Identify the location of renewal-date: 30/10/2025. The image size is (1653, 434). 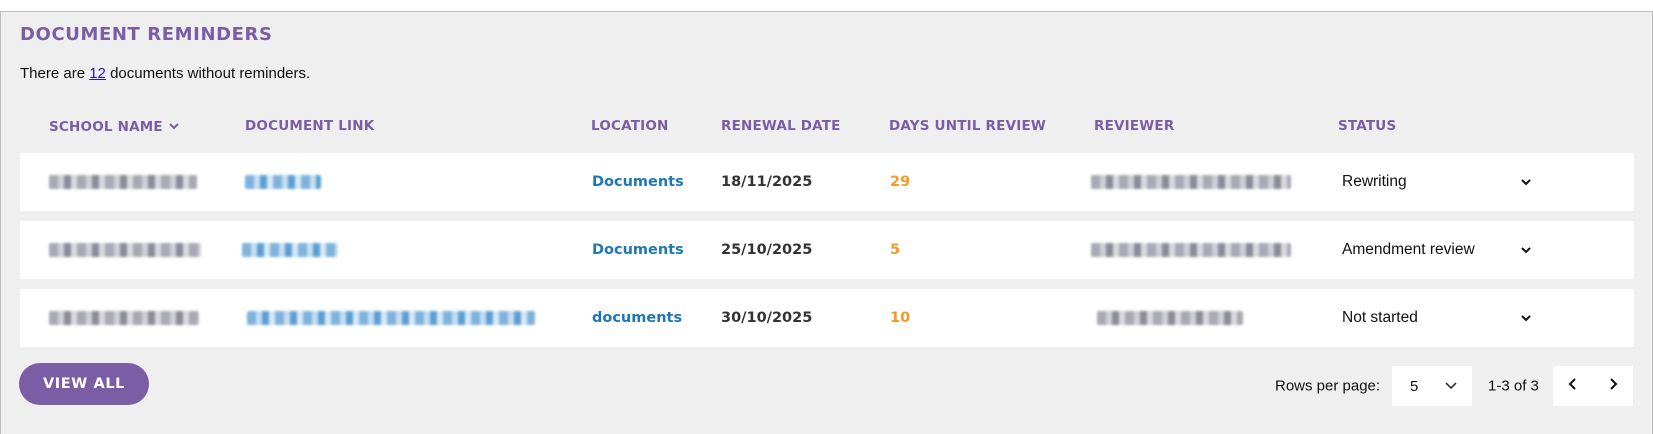
(767, 318).